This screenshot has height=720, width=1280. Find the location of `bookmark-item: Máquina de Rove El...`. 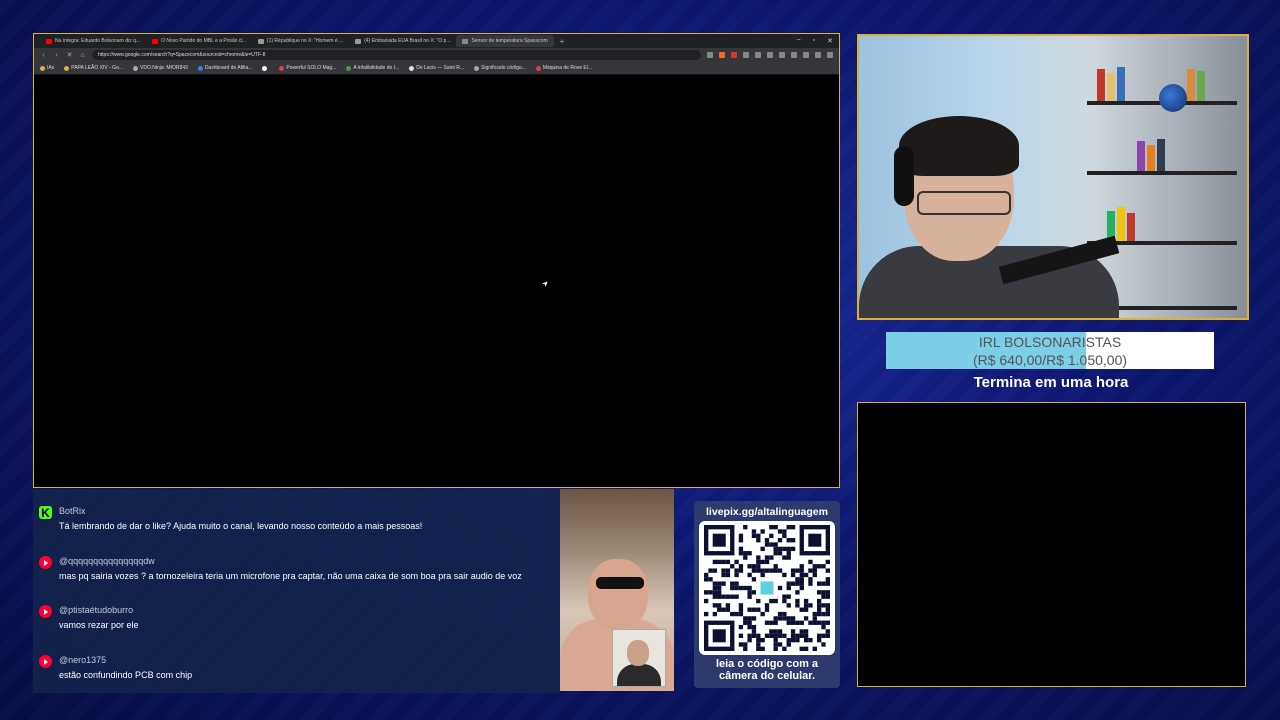

bookmark-item: Máquina de Rove El... is located at coordinates (564, 68).